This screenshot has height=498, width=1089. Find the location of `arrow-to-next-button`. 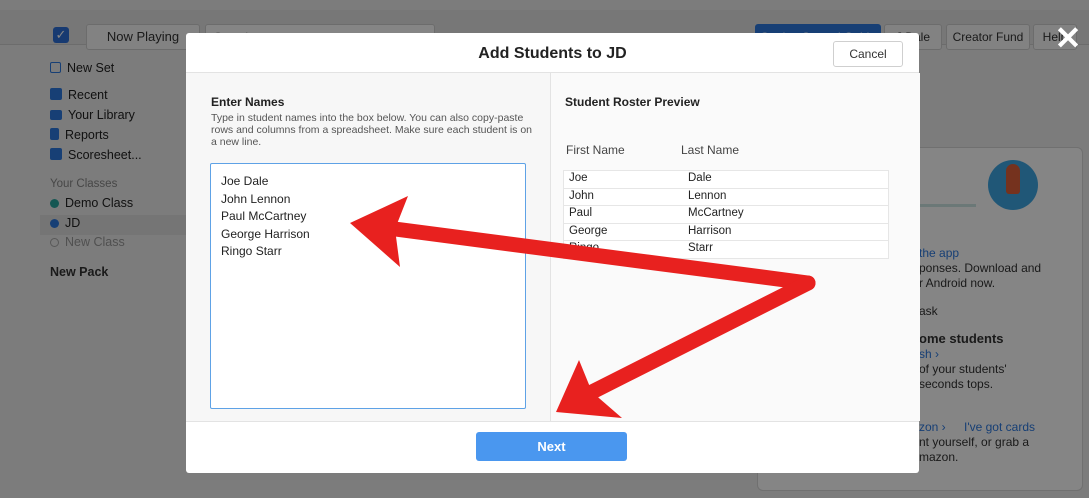

arrow-to-next-button is located at coordinates (686, 346).